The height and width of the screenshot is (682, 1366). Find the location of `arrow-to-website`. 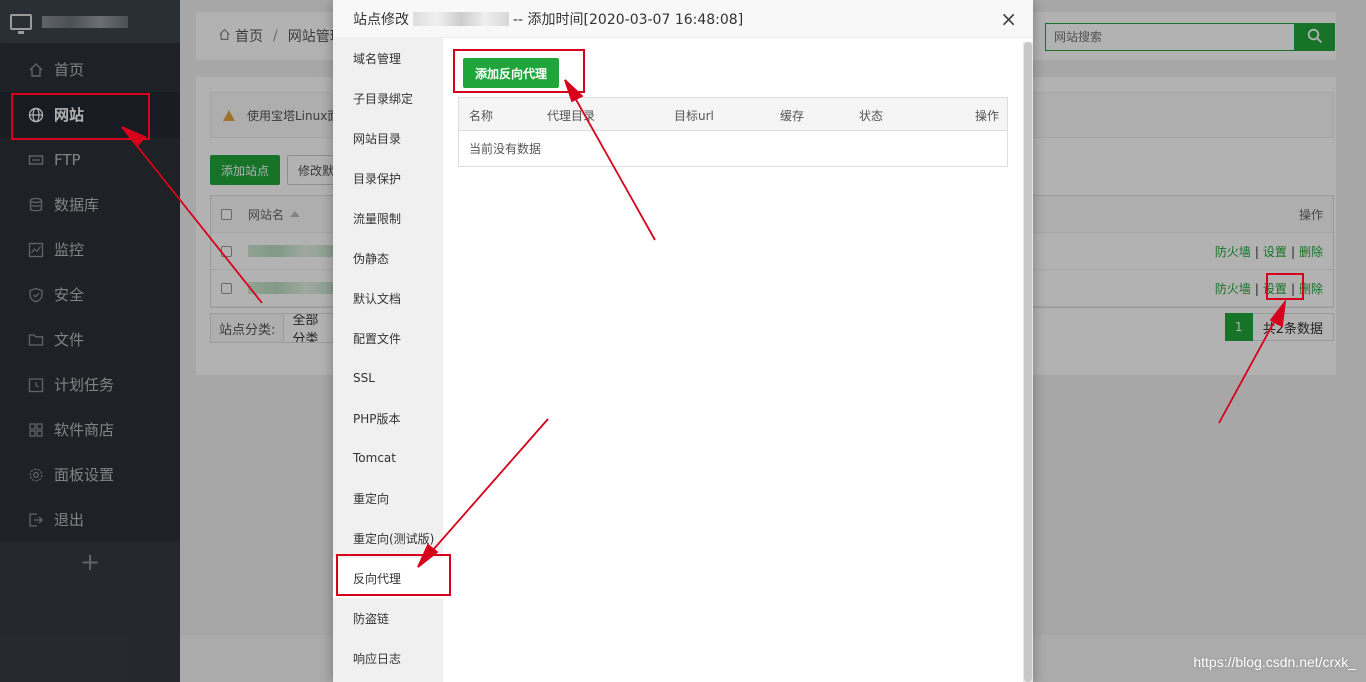

arrow-to-website is located at coordinates (192, 215).